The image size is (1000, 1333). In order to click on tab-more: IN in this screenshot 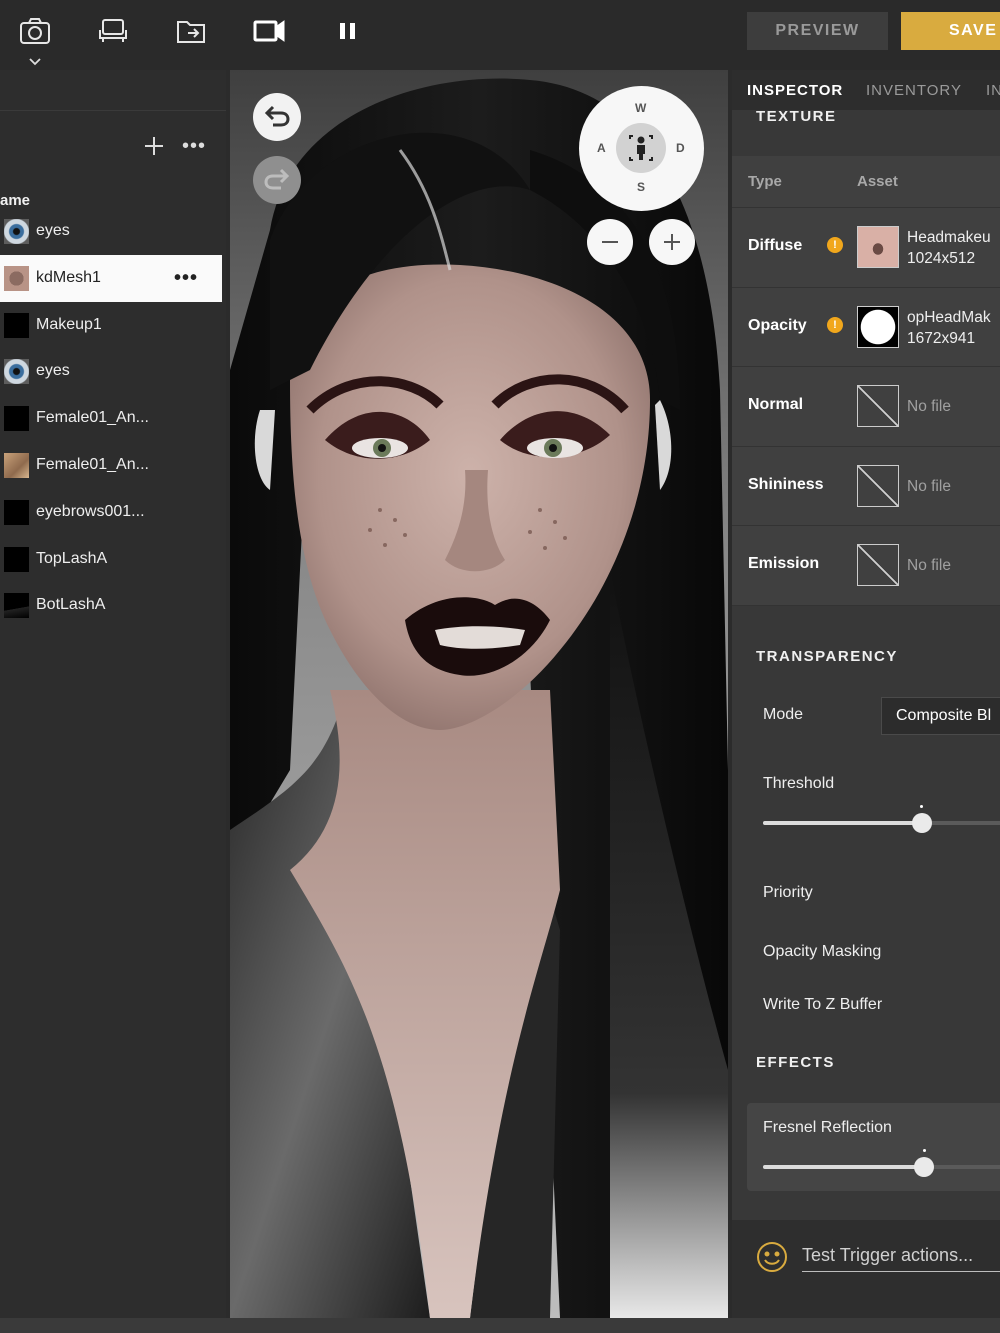, I will do `click(993, 90)`.